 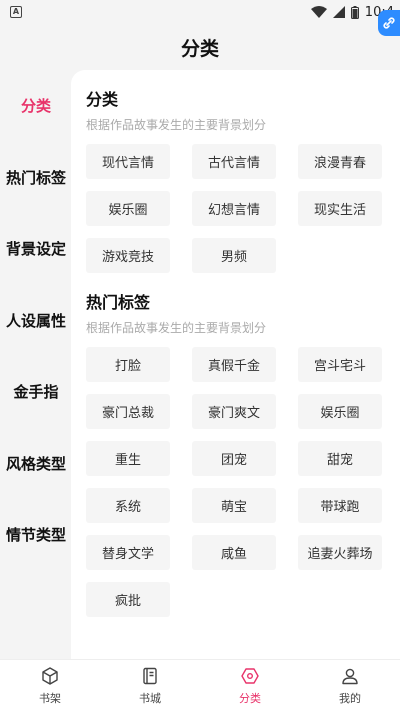 I want to click on tag-chip: 疯批, so click(x=128, y=599).